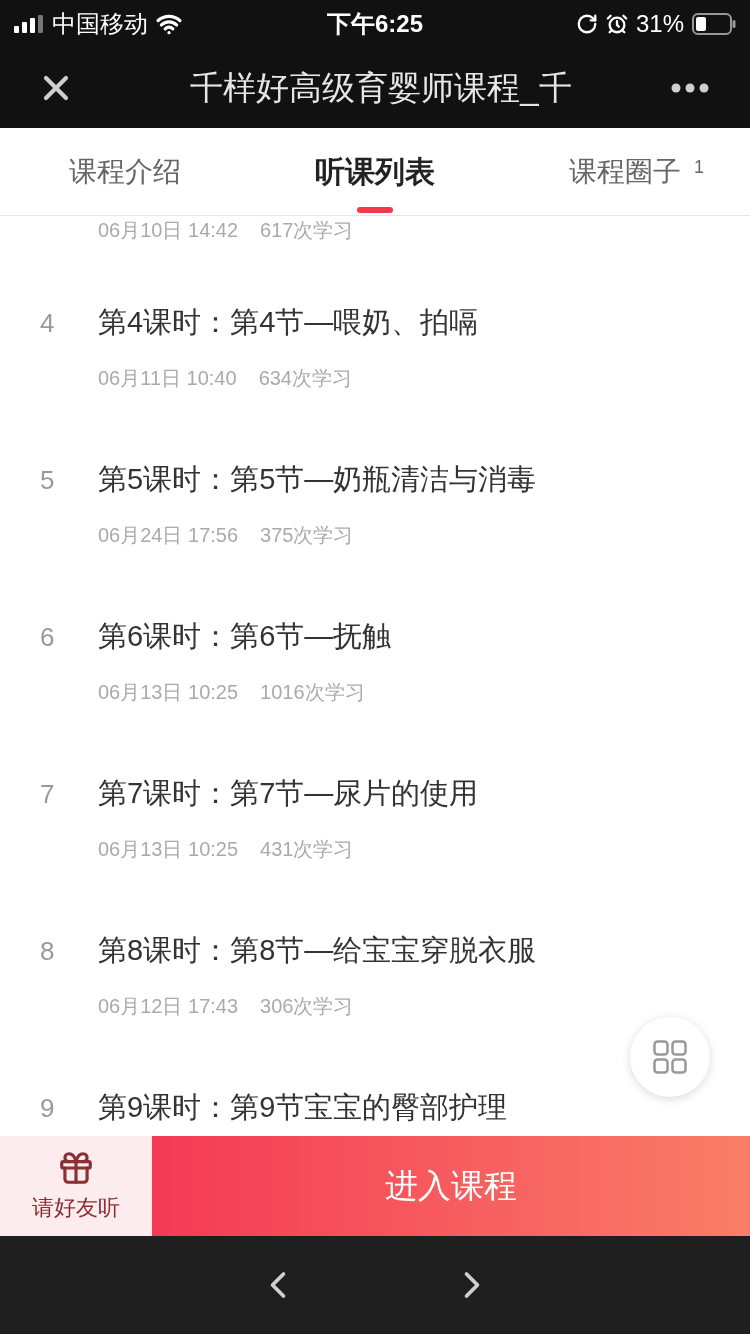 This screenshot has height=1334, width=750. Describe the element at coordinates (317, 480) in the screenshot. I see `lesson-title: 第5课时：第5节—奶瓶清洁与消毒` at that location.